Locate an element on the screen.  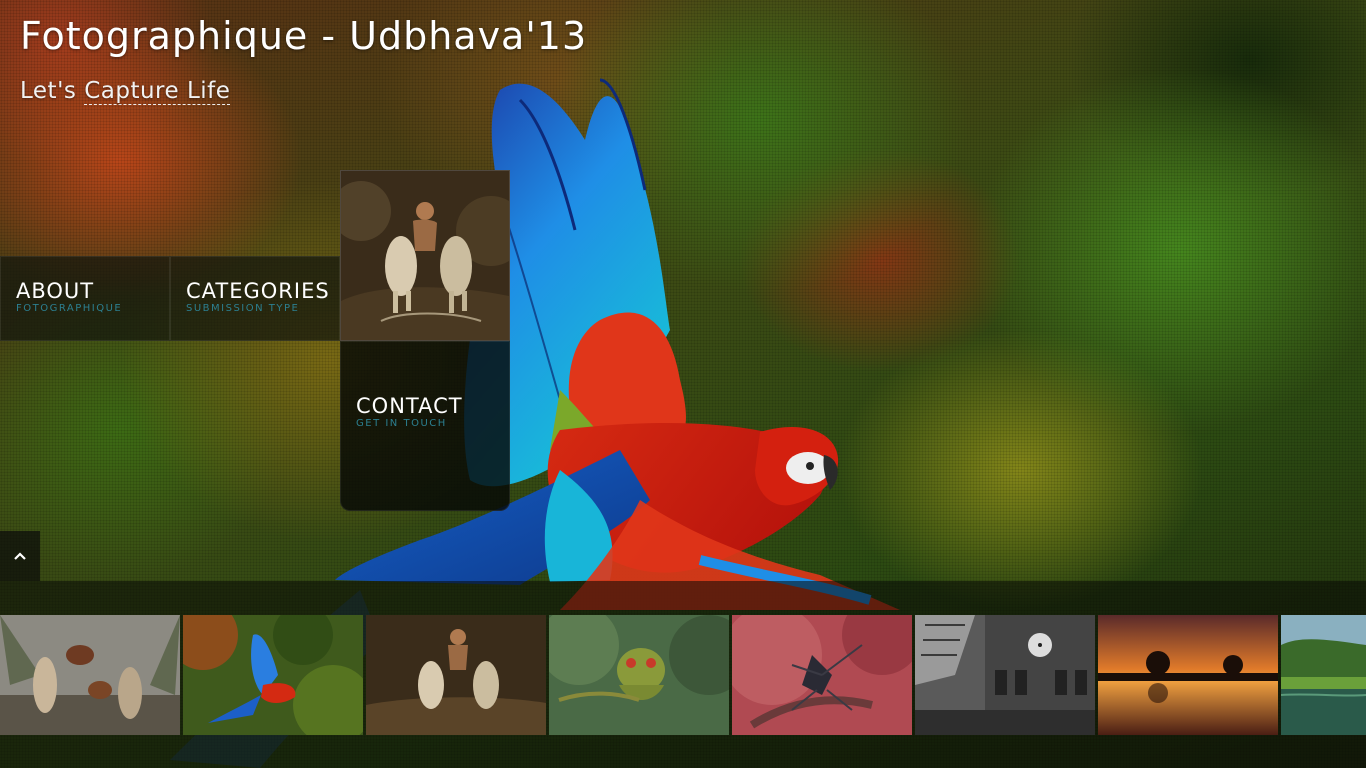
scroll-up-button is located at coordinates (20, 556).